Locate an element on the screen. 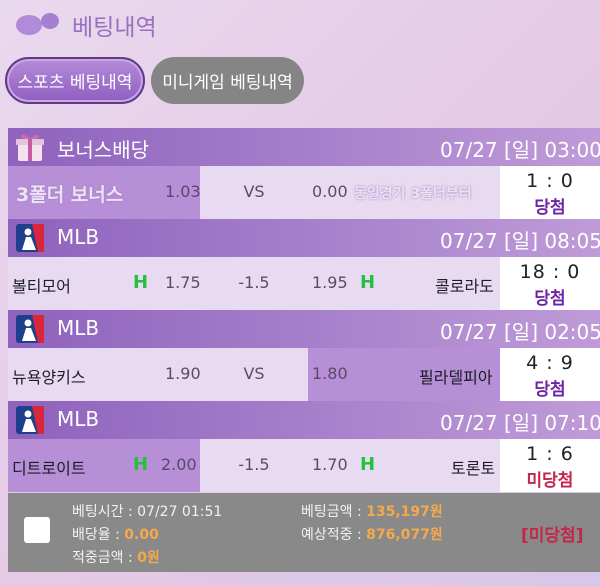 The image size is (600, 586). home-team: 뉴욕양키스 is located at coordinates (49, 377).